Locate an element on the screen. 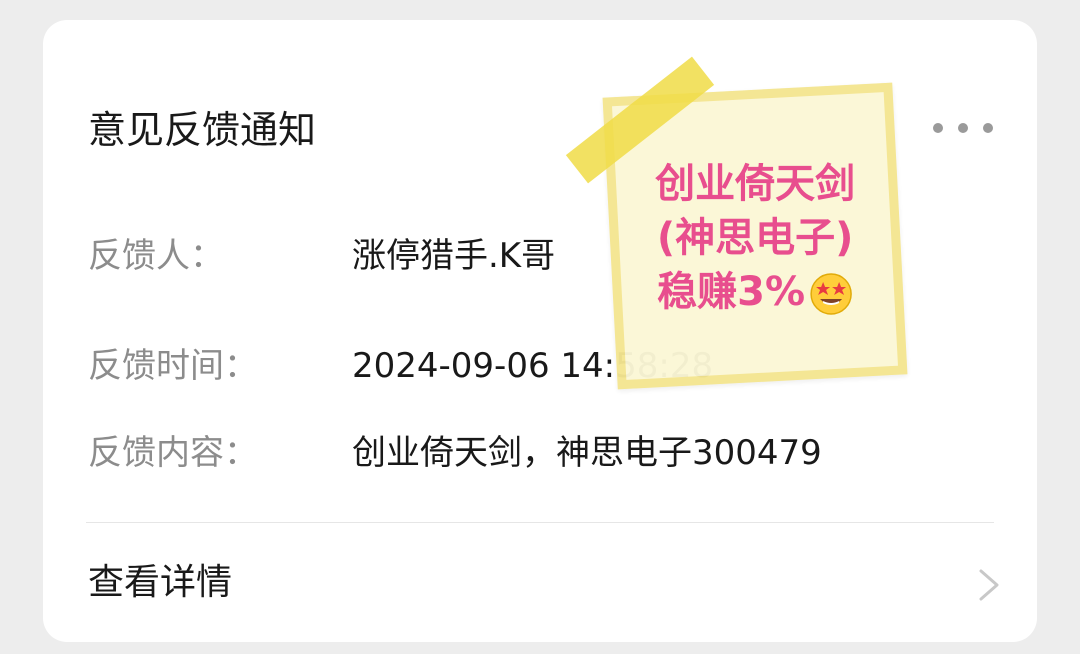 Image resolution: width=1080 pixels, height=654 pixels. feedback-content-value: 创业倚天剑，神思电子300479 is located at coordinates (587, 453).